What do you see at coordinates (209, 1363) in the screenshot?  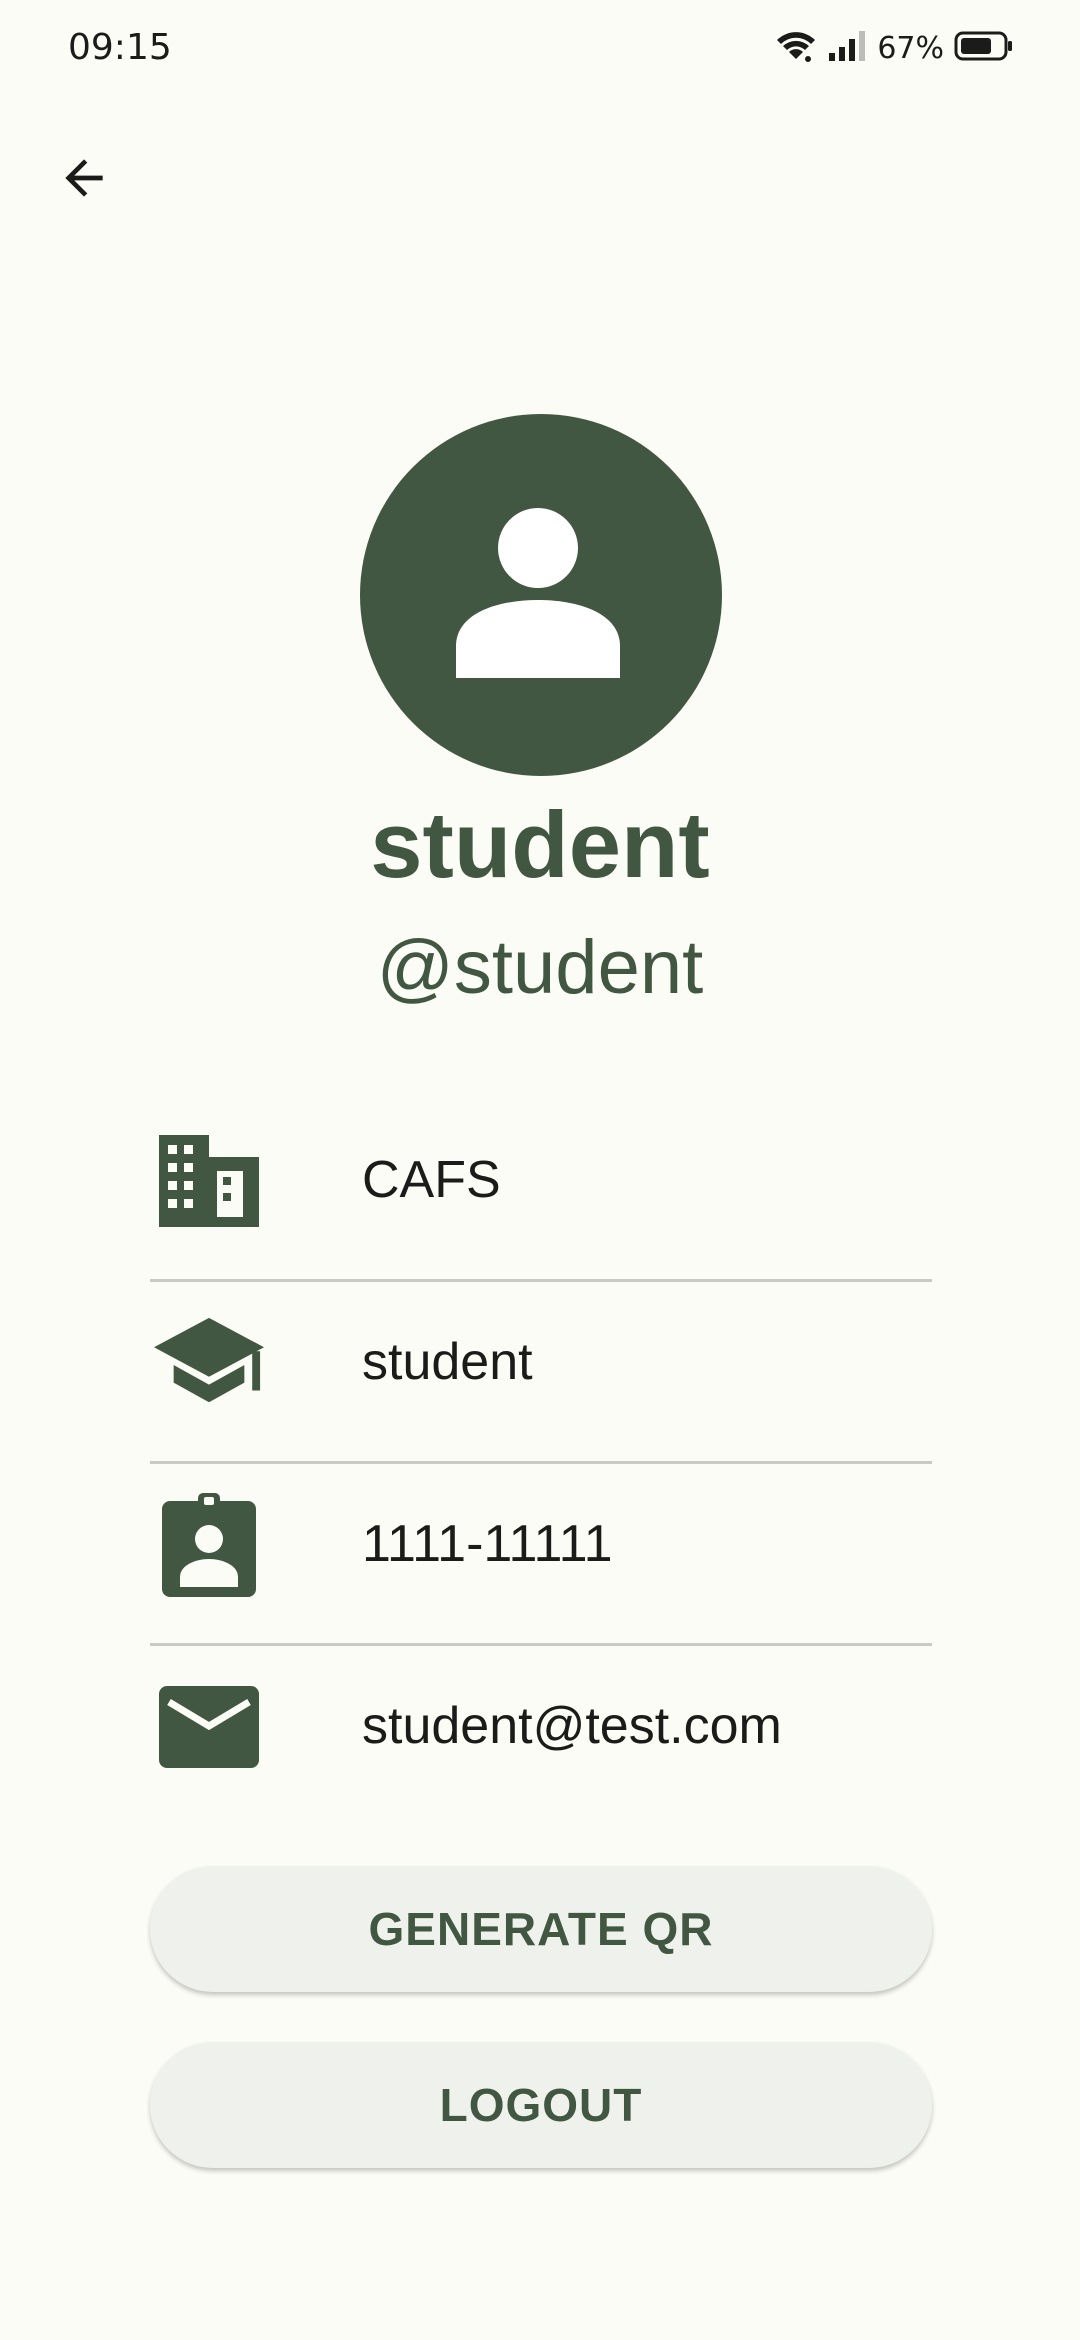 I see `graduation-cap-icon` at bounding box center [209, 1363].